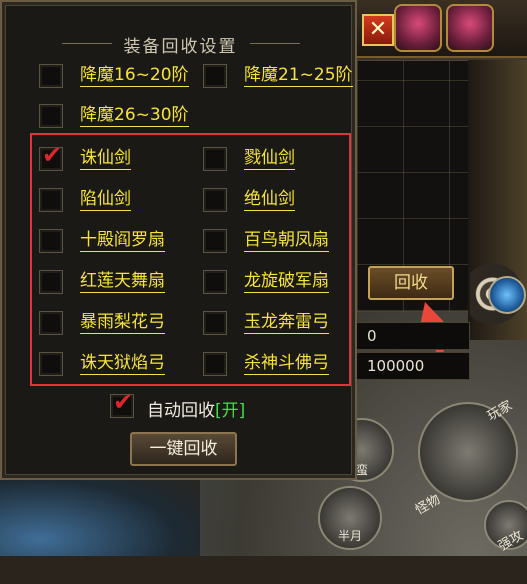 The image size is (527, 584). I want to click on item-label: 诛仙剑, so click(105, 159).